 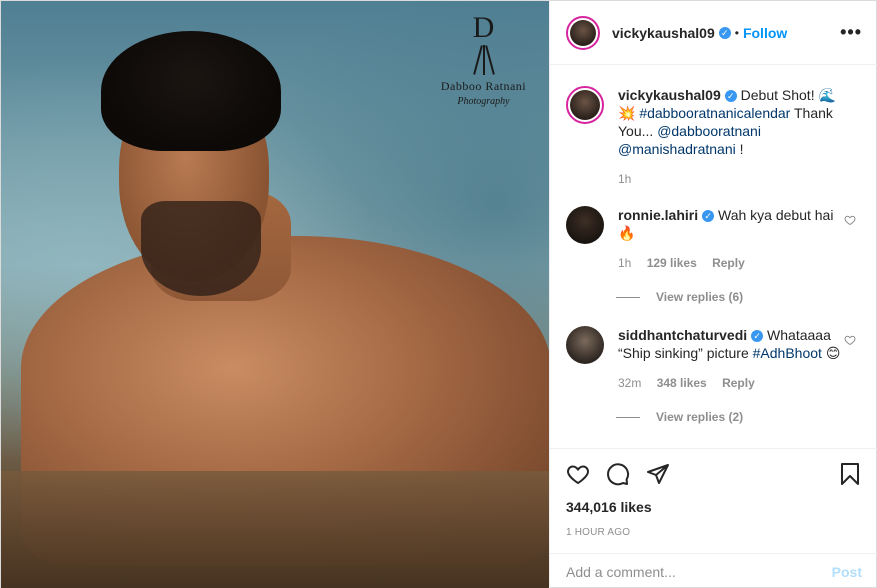 What do you see at coordinates (578, 474) in the screenshot?
I see `heart-icon` at bounding box center [578, 474].